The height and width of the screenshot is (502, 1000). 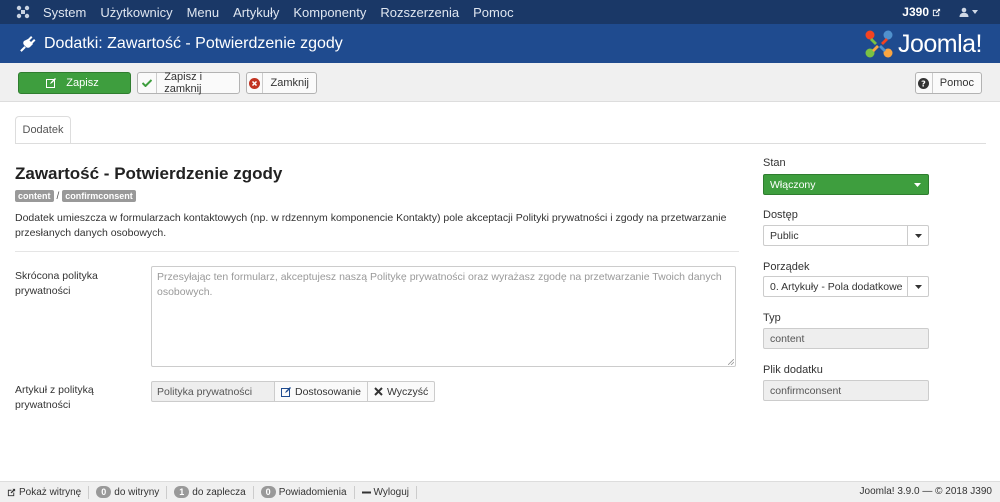 What do you see at coordinates (407, 391) in the screenshot?
I see `article-clear-label: Wyczyść` at bounding box center [407, 391].